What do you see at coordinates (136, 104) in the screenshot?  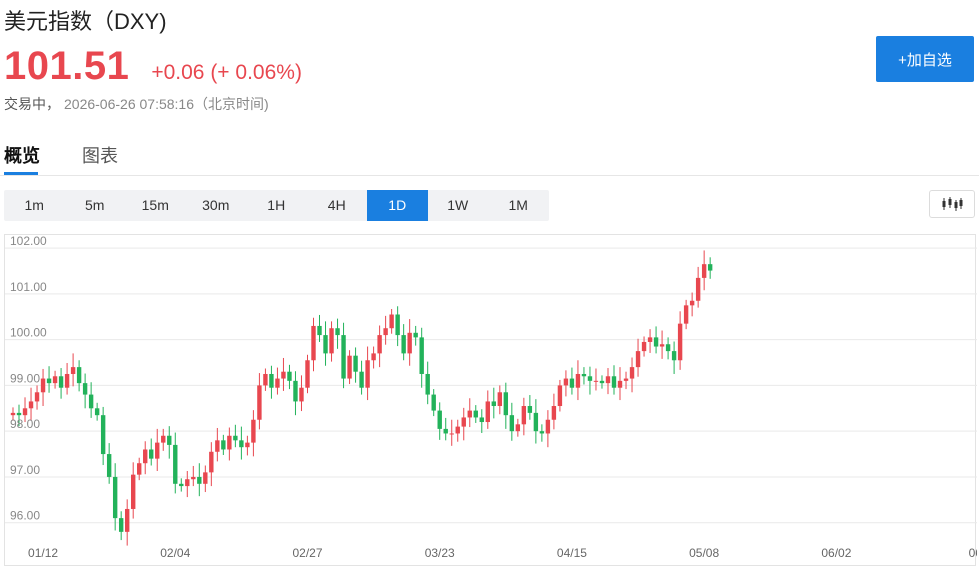 I see `trading-status: 交易中， 2026-06-26 07:58:16（北京时间)` at bounding box center [136, 104].